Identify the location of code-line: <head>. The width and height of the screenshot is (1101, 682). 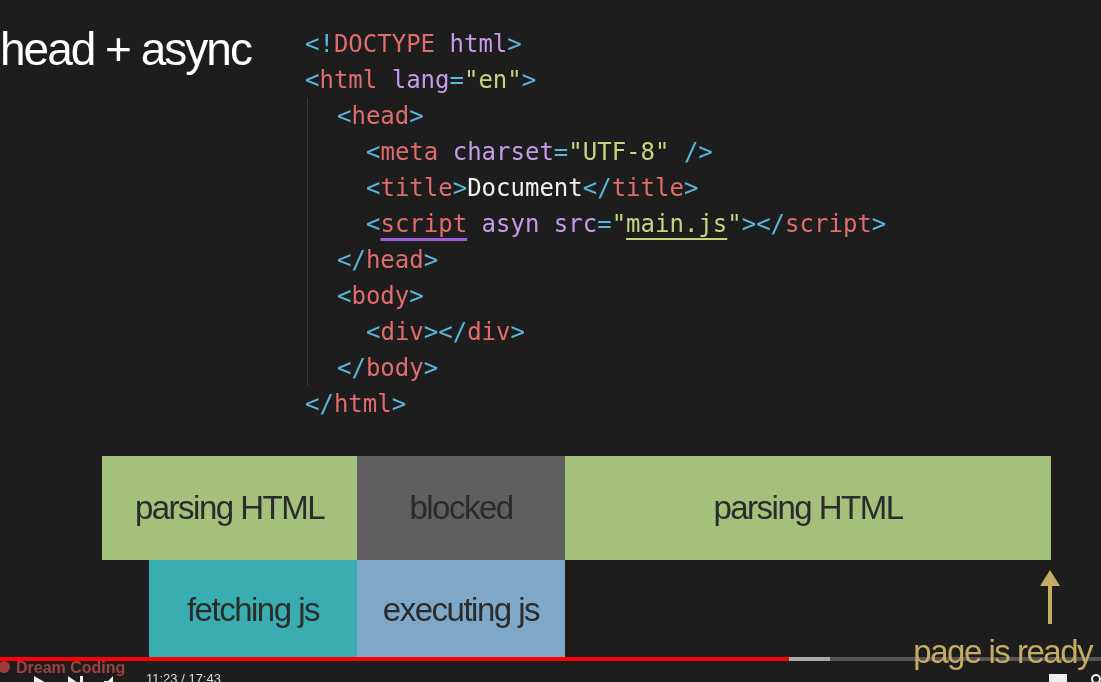
(380, 116).